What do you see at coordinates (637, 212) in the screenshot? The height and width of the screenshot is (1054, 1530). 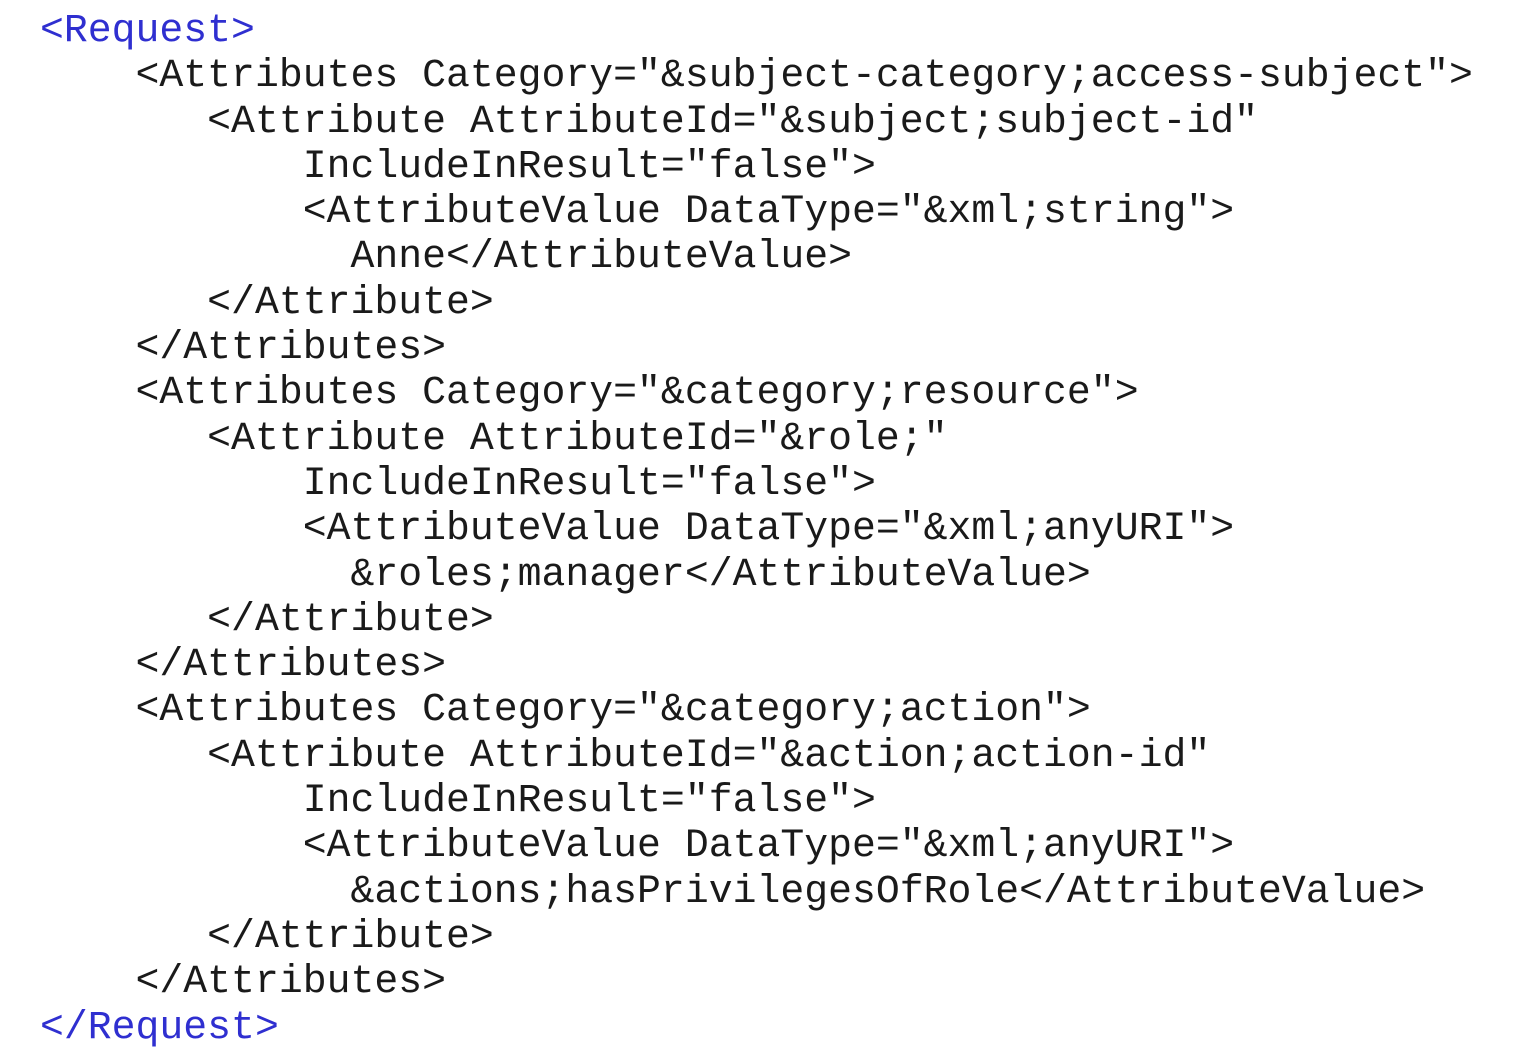 I see `code-line-attribute-value-string: <AttributeValue DataType="&xml;string">` at bounding box center [637, 212].